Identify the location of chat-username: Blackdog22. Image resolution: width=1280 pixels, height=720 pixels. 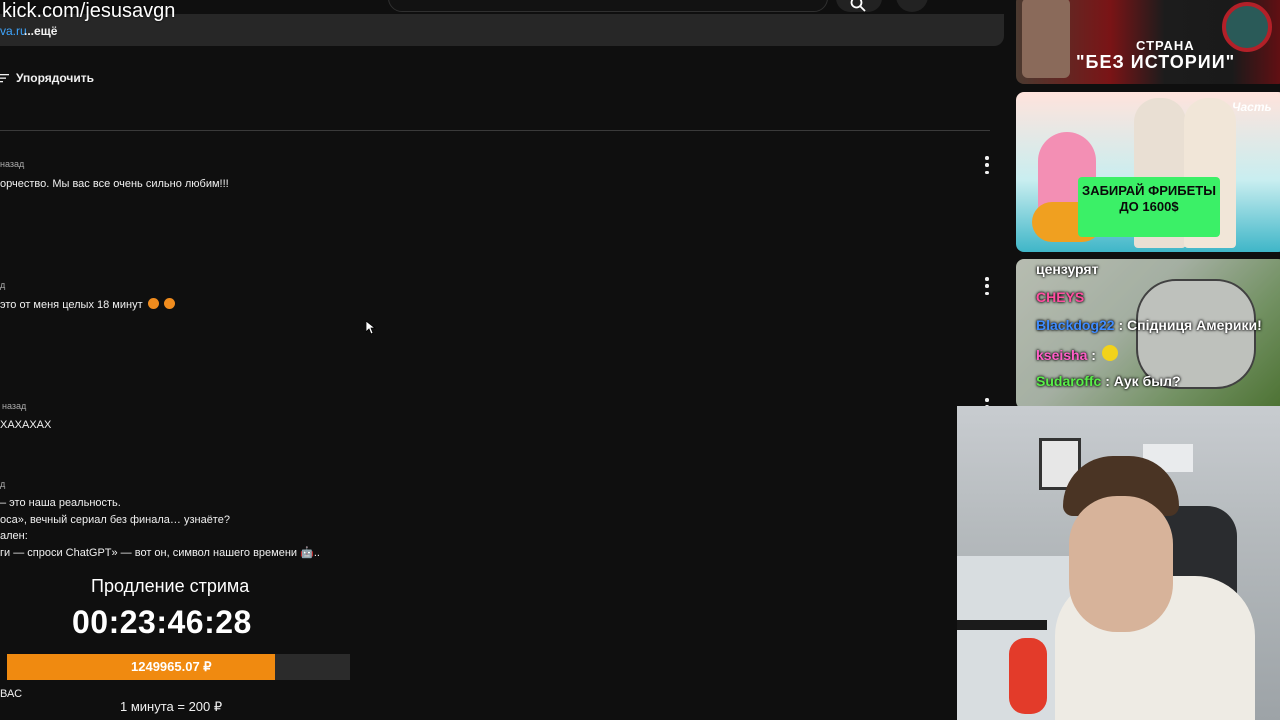
(1075, 325).